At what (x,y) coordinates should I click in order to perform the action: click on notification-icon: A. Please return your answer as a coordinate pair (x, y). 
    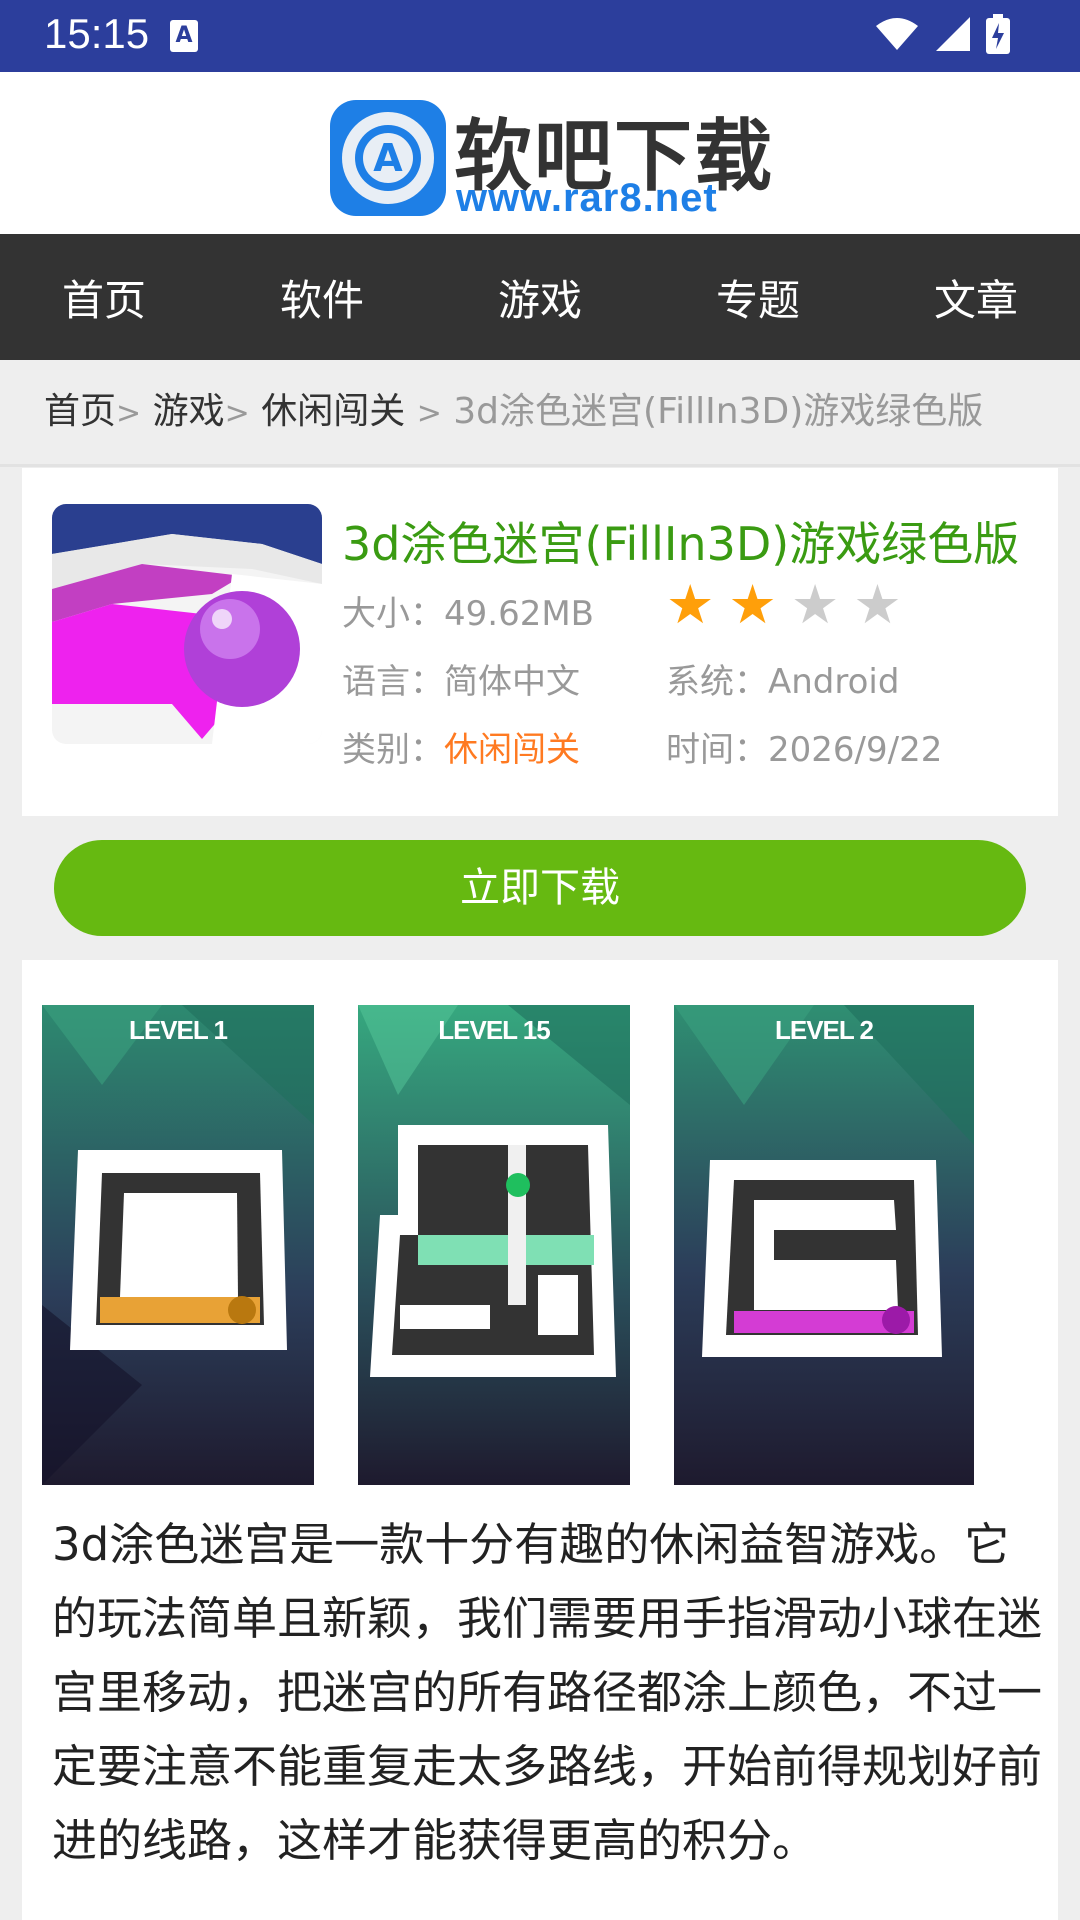
    Looking at the image, I should click on (184, 36).